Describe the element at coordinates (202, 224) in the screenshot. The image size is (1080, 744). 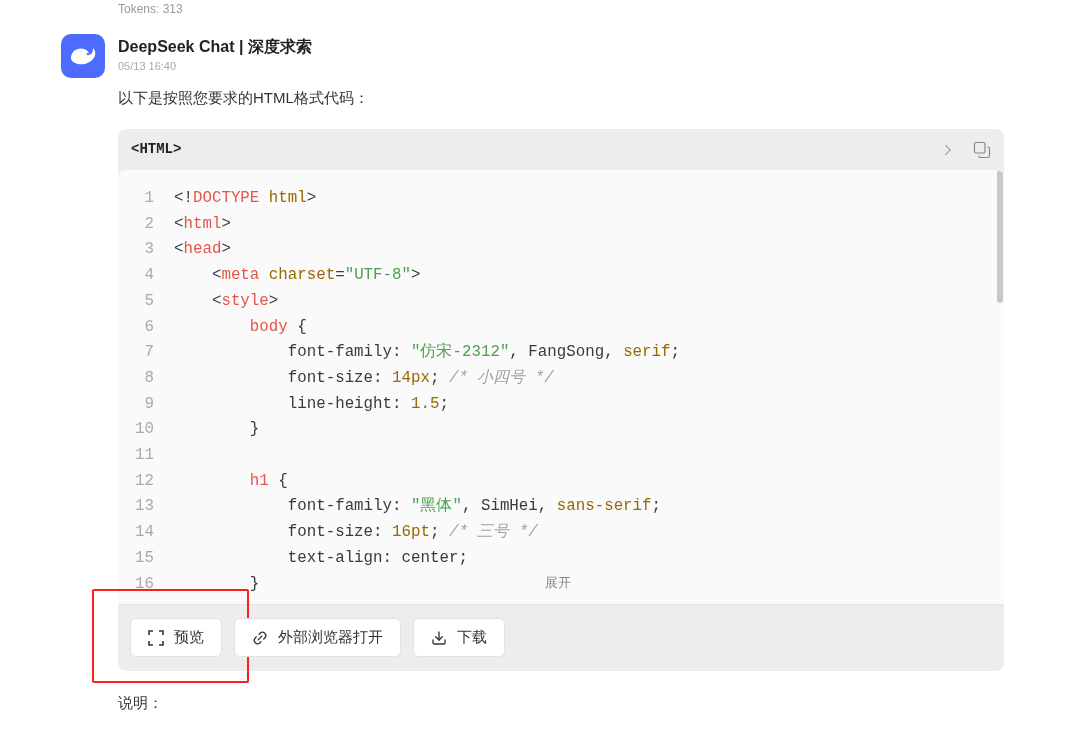
I see `code-line: <html>` at that location.